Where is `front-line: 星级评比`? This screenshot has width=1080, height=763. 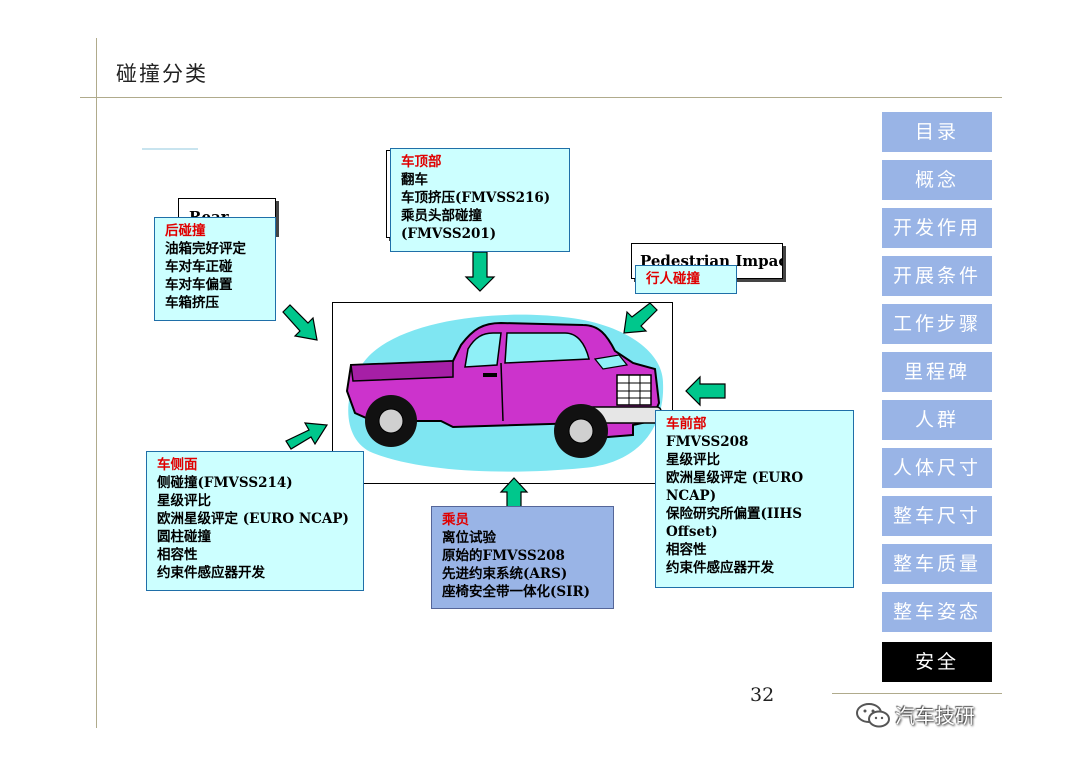 front-line: 星级评比 is located at coordinates (693, 460).